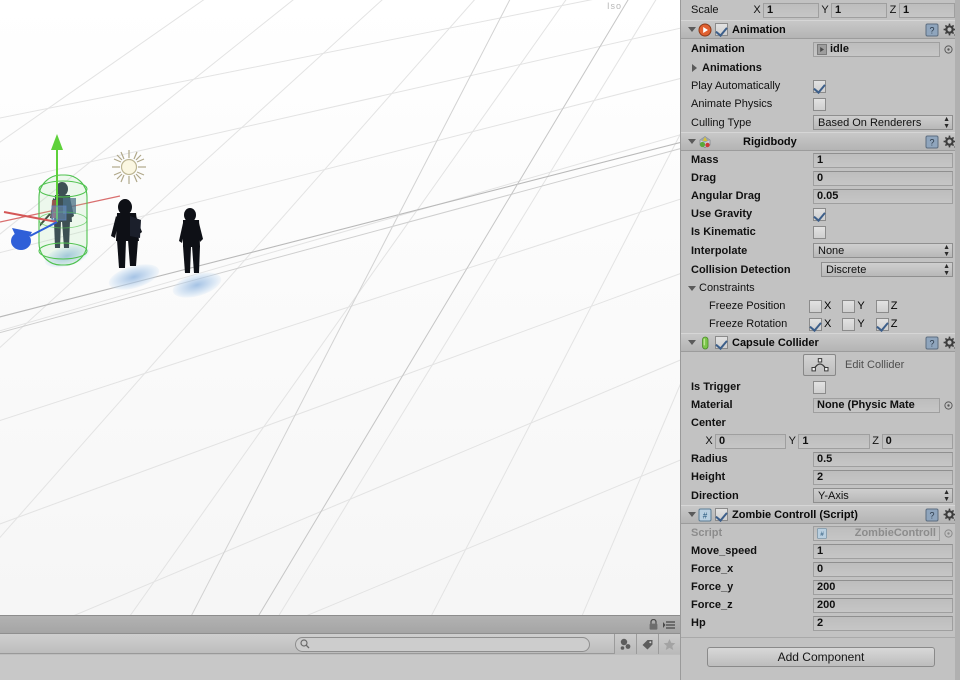  What do you see at coordinates (883, 196) in the screenshot?
I see `angular-drag-input: 0.05` at bounding box center [883, 196].